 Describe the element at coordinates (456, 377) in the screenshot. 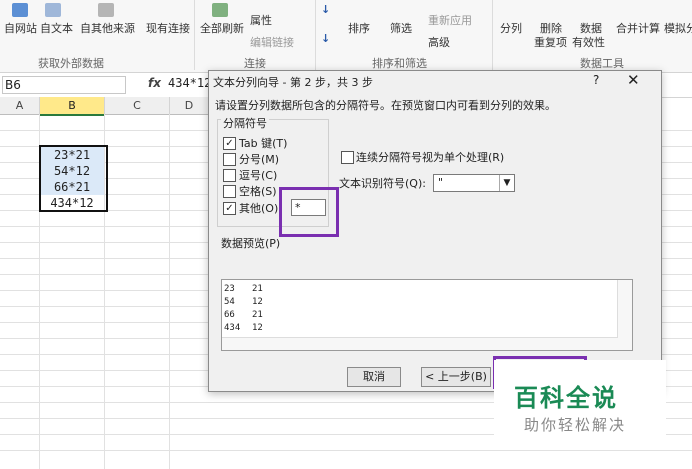

I see `back-button: < 上一步(B)` at that location.